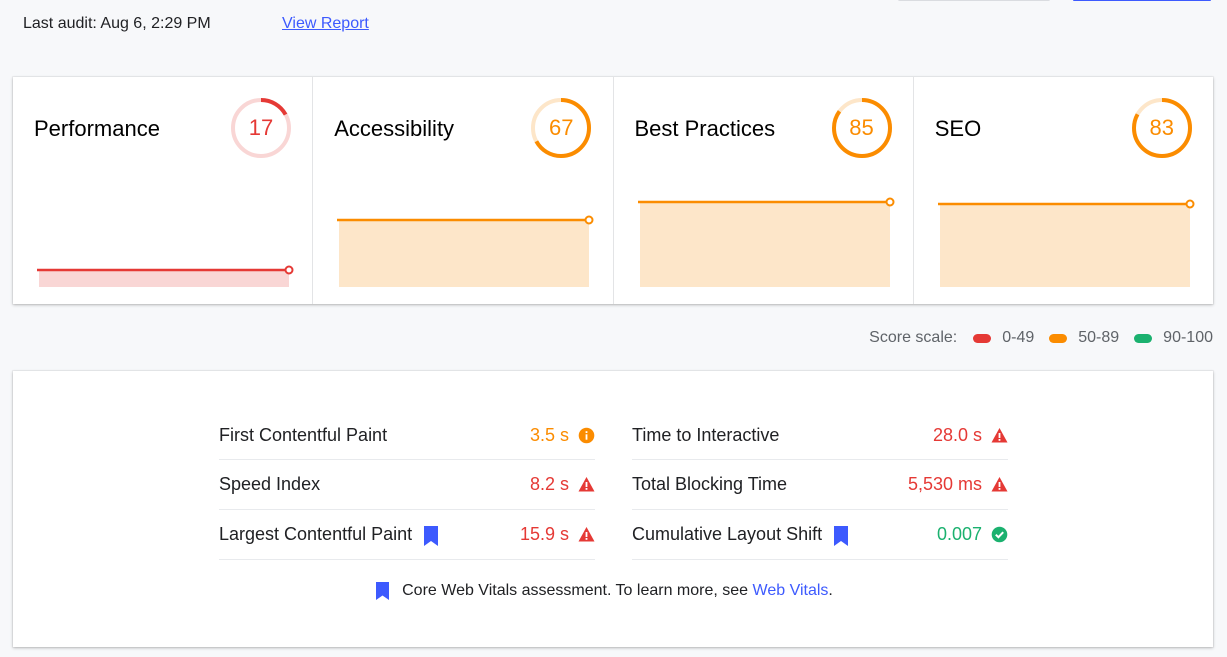  I want to click on score-value: 85, so click(861, 127).